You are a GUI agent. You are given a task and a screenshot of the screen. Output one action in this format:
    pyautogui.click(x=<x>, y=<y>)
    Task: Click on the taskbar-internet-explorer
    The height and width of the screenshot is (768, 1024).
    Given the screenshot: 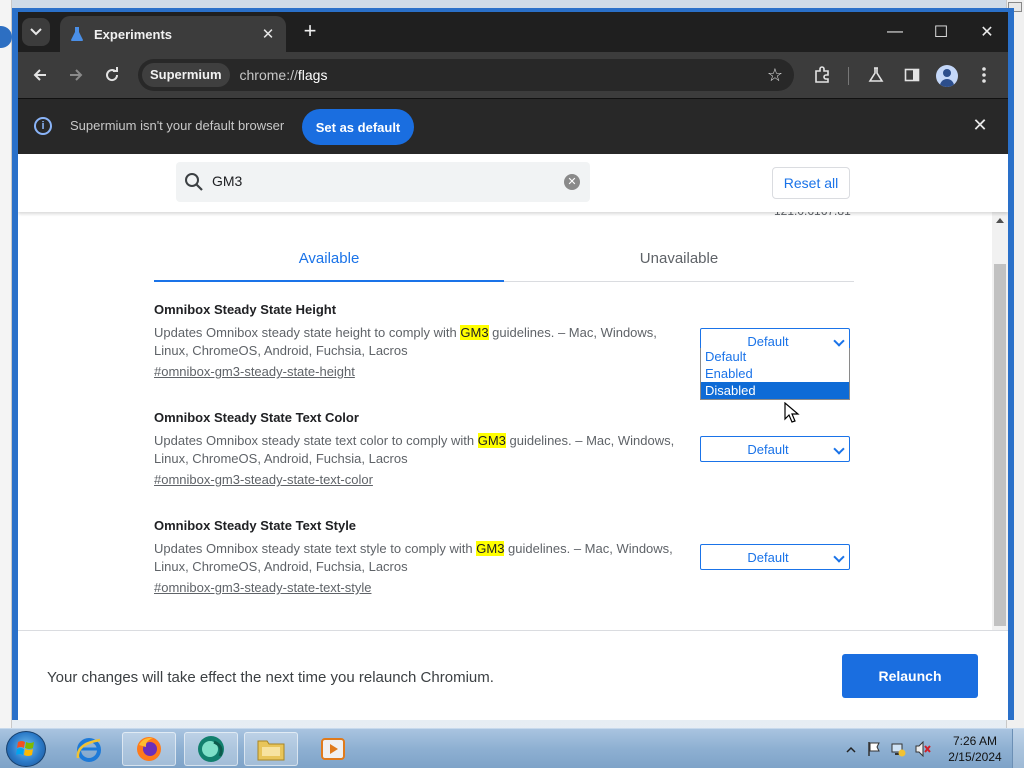 What is the action you would take?
    pyautogui.click(x=89, y=749)
    